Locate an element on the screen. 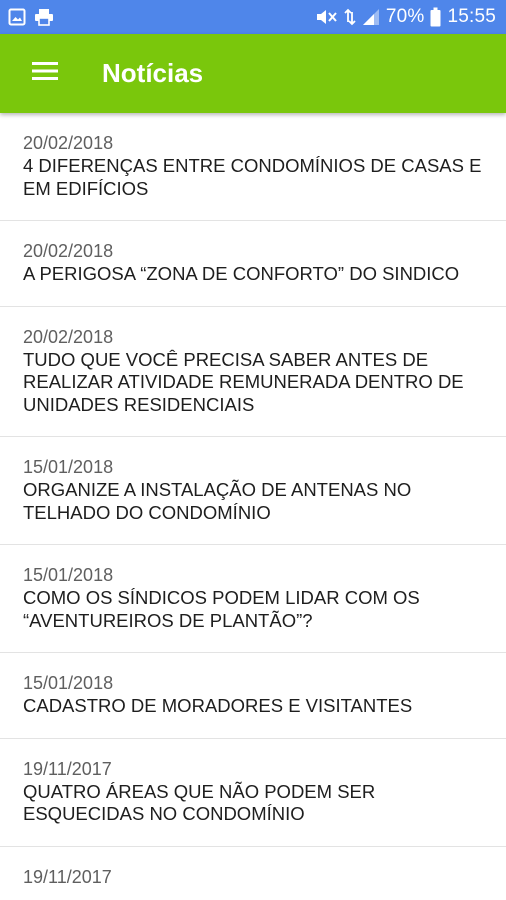 The image size is (506, 900). gallery-notification-icon is located at coordinates (17, 17).